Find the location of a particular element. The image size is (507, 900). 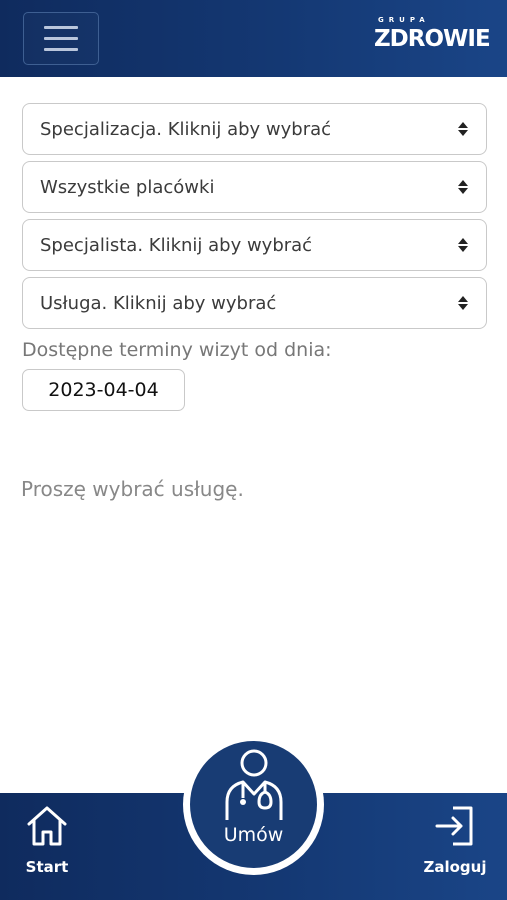

facility-select-value: Wszystkie placówki is located at coordinates (127, 187).